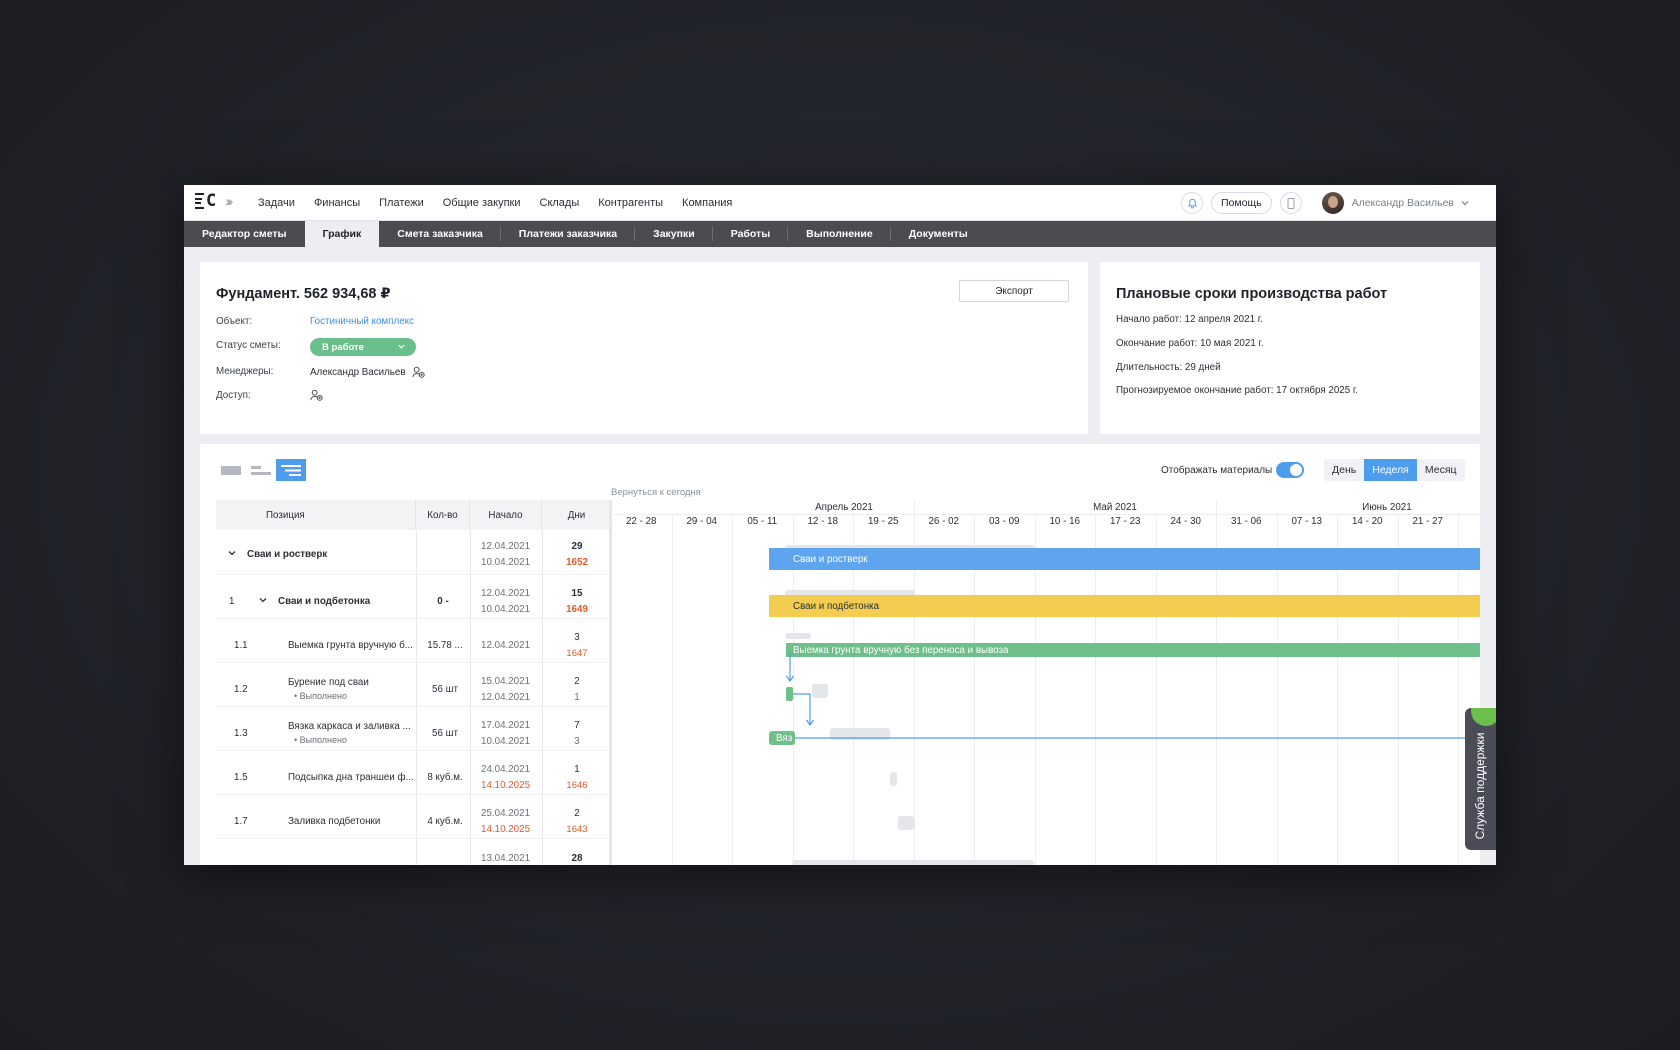 The width and height of the screenshot is (1680, 1050). Describe the element at coordinates (1190, 343) in the screenshot. I see `plan-end: Окончание работ: 10 мая 2021 г.` at that location.